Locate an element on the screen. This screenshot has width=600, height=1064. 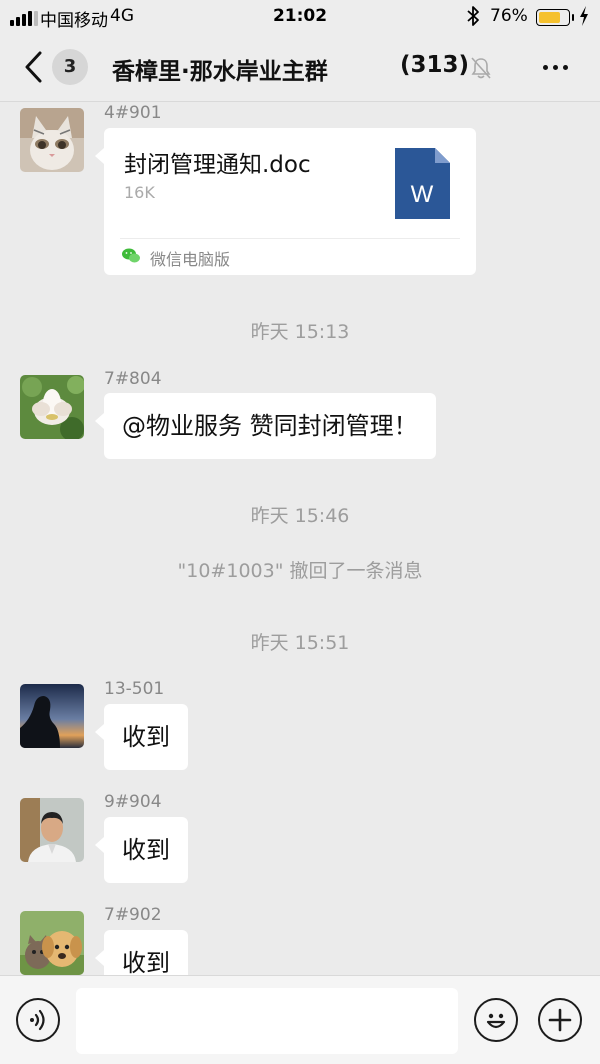
sender-avatar-pets is located at coordinates (52, 943).